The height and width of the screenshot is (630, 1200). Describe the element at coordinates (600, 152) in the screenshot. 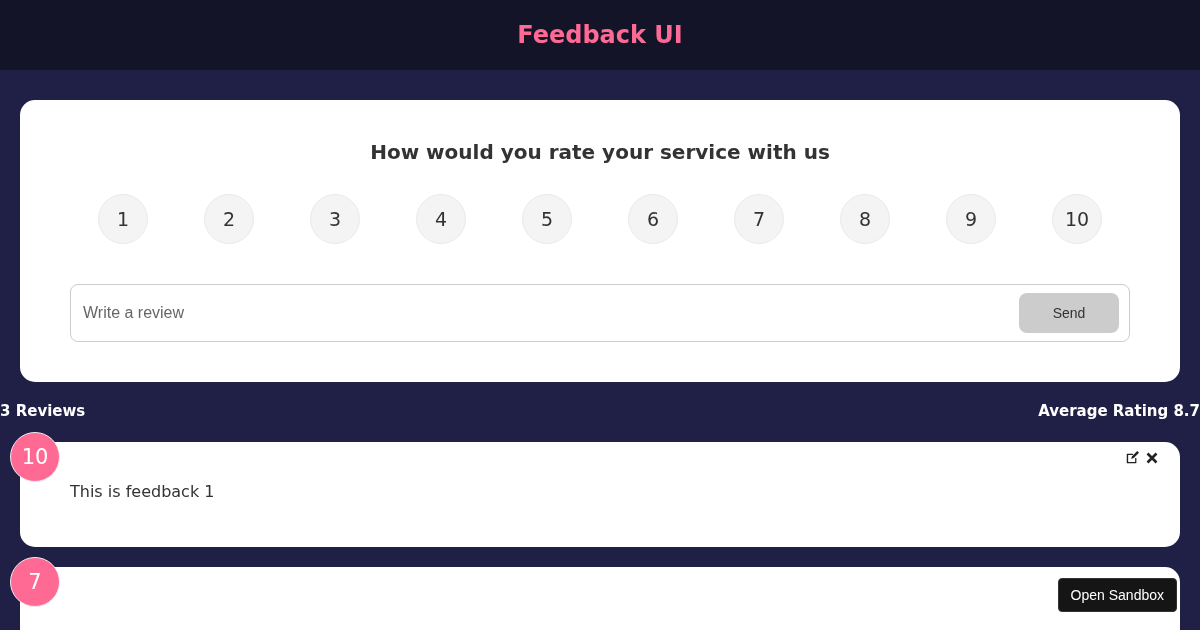

I see `rating-question: How would you rate your service with us` at that location.